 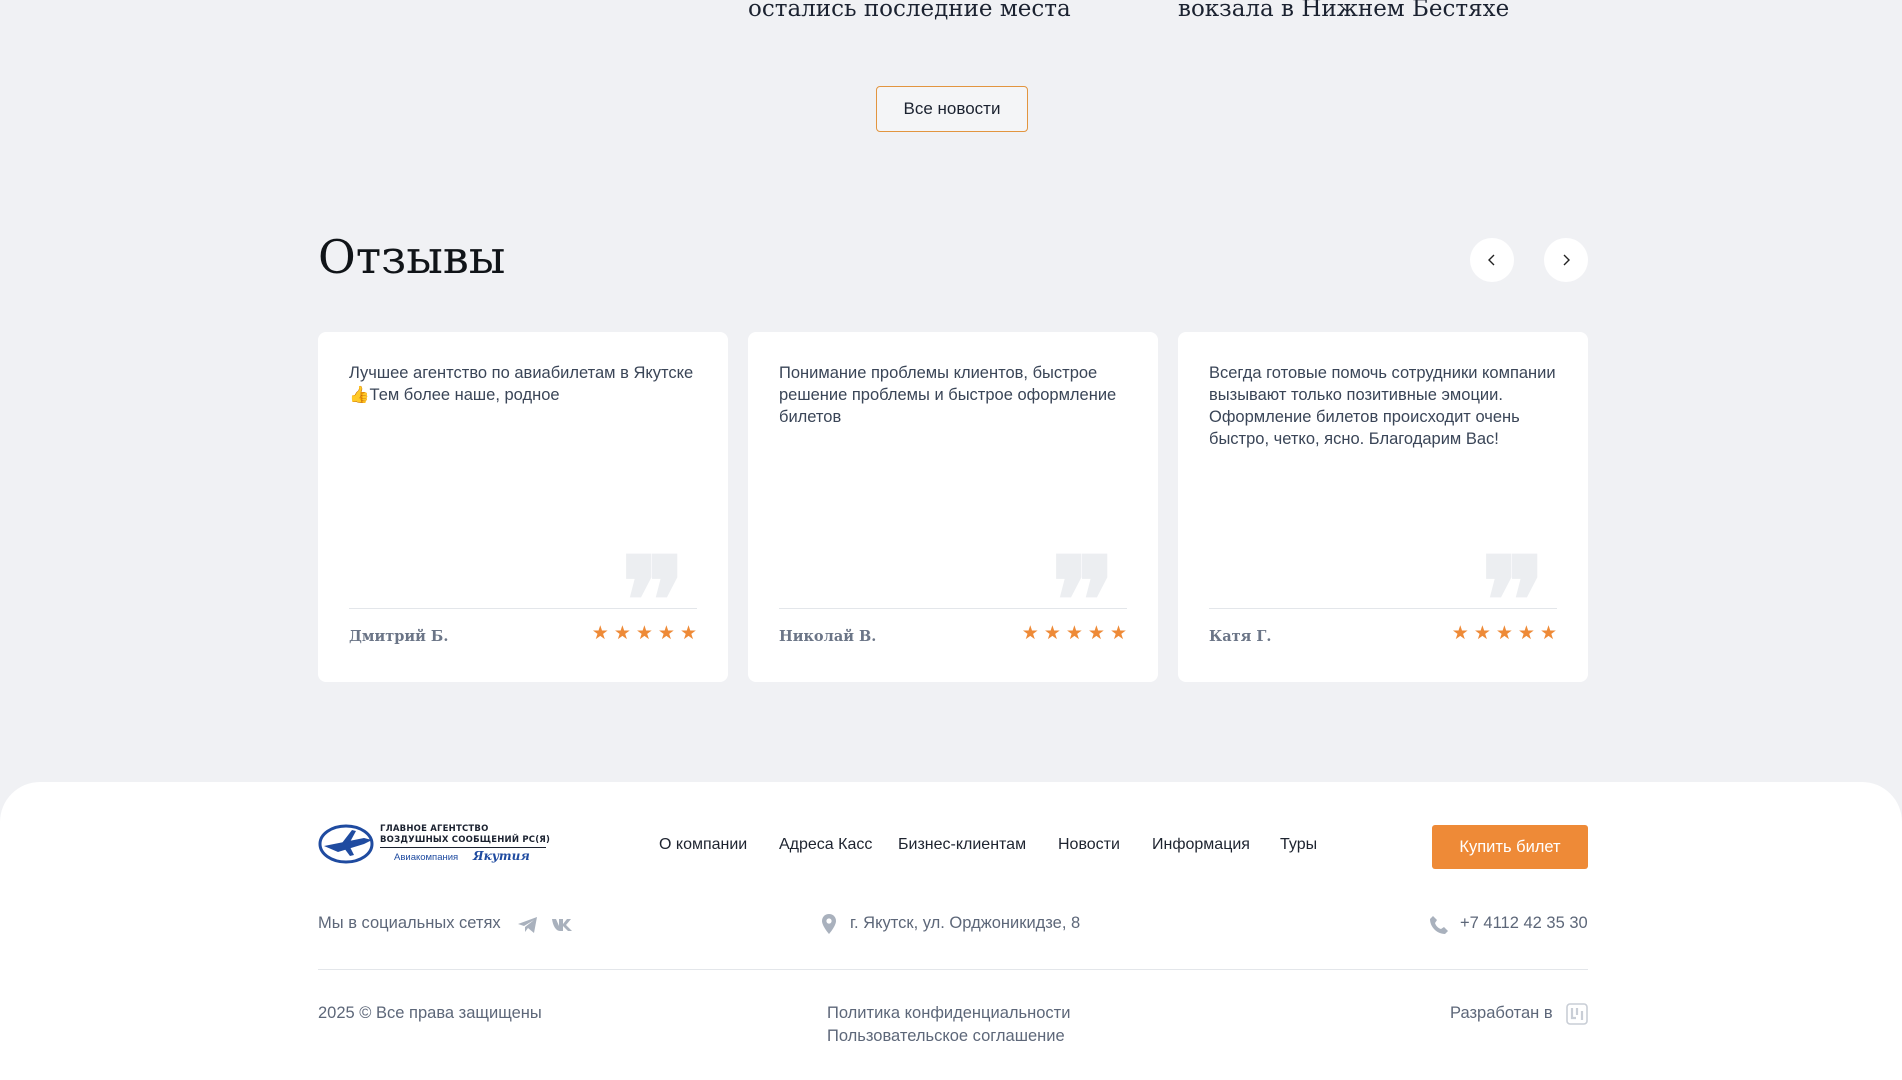 What do you see at coordinates (465, 840) in the screenshot?
I see `logo-text: ВОЗДУШНЫХ СООБЩЕНИЙ РС(Я)` at bounding box center [465, 840].